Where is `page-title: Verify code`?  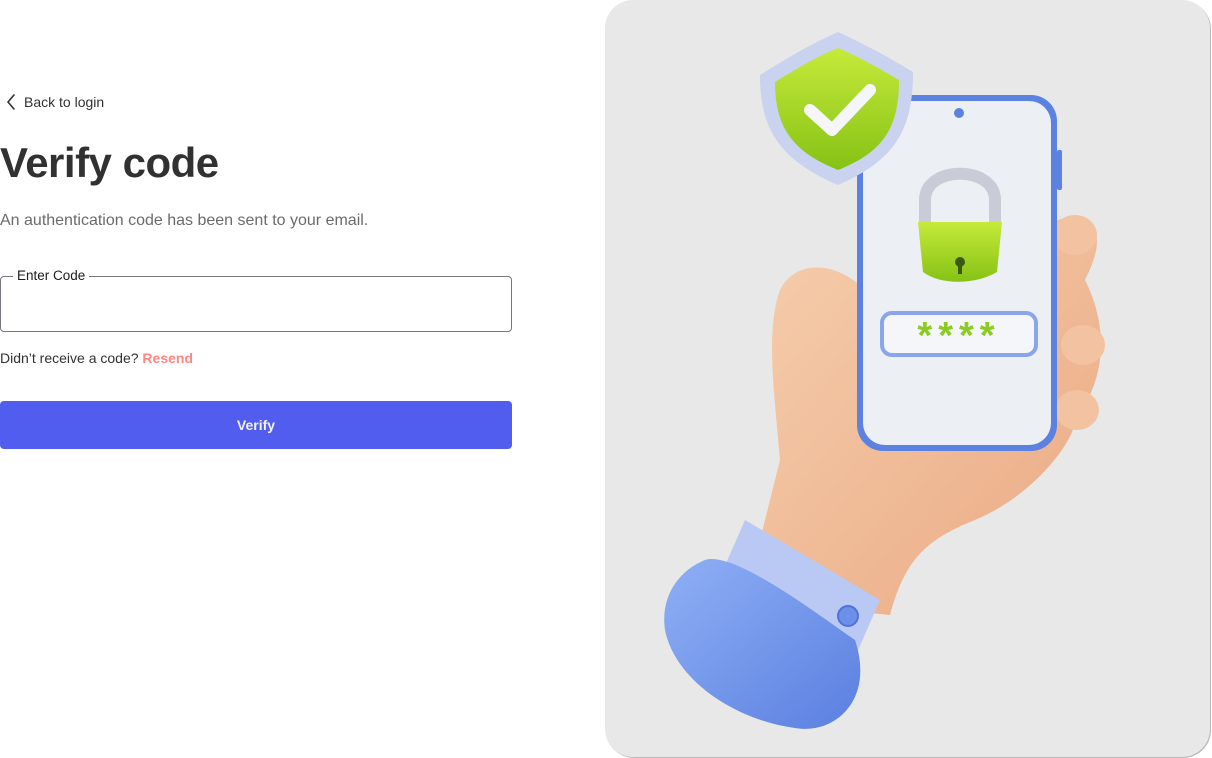 page-title: Verify code is located at coordinates (109, 162).